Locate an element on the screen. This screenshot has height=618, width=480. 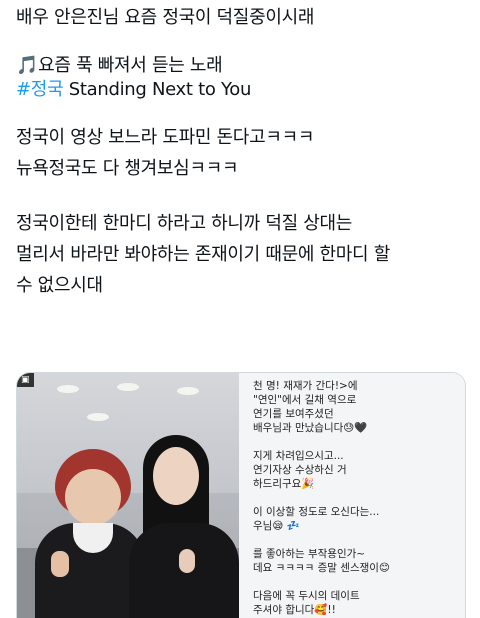
chat-line: 데요 ㅋㅋㅋㅋ 증말 센스쟁이😊 is located at coordinates (321, 568).